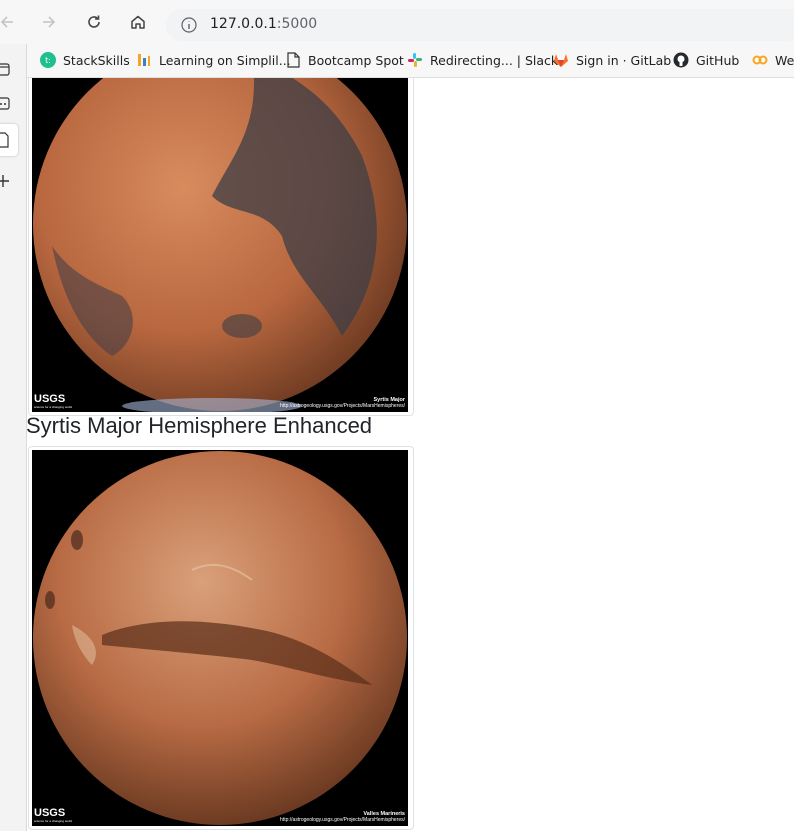 This screenshot has height=831, width=794. Describe the element at coordinates (94, 22) in the screenshot. I see `reload-icon` at that location.